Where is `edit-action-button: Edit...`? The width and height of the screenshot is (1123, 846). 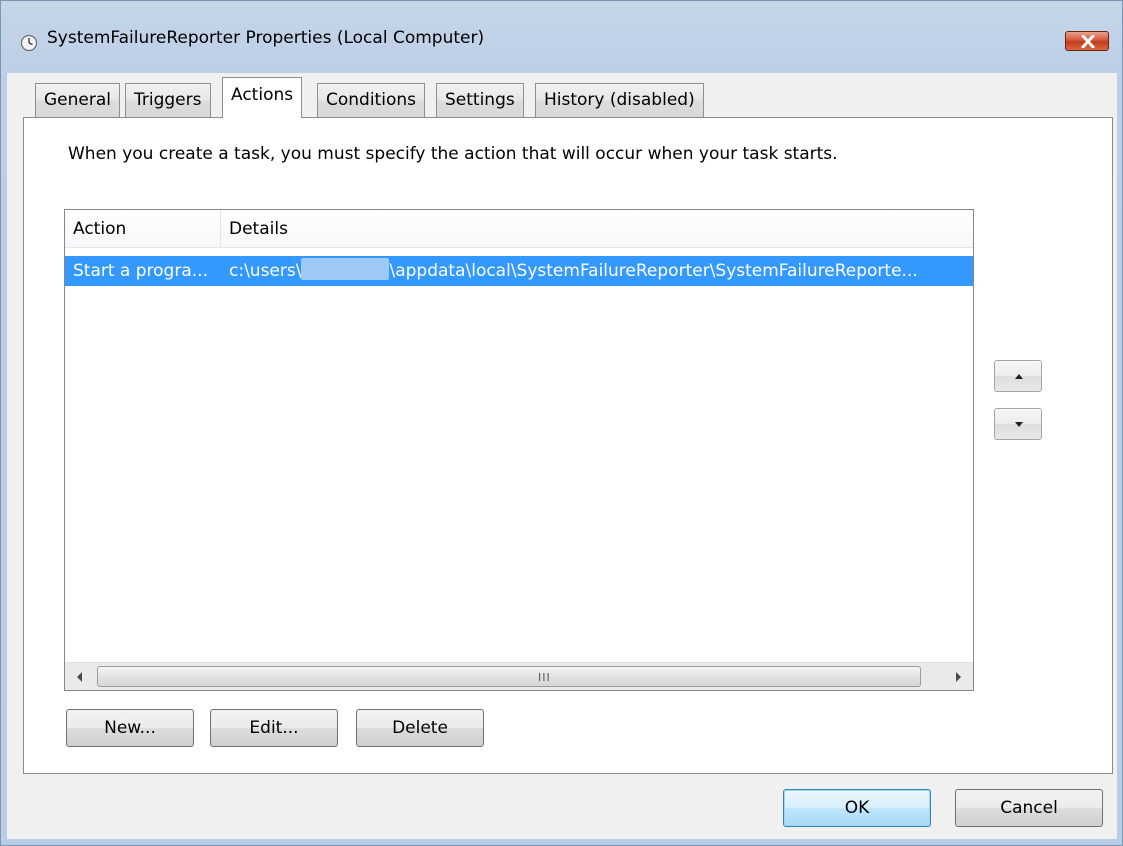 edit-action-button: Edit... is located at coordinates (274, 728).